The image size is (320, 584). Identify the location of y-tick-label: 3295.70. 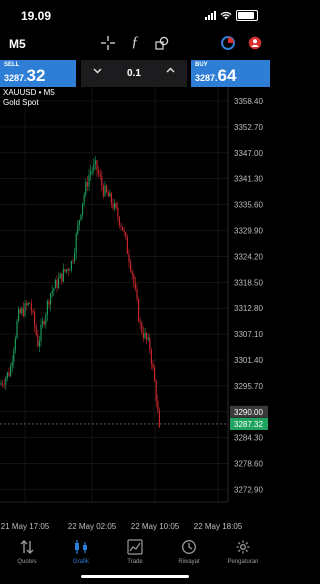
(248, 386).